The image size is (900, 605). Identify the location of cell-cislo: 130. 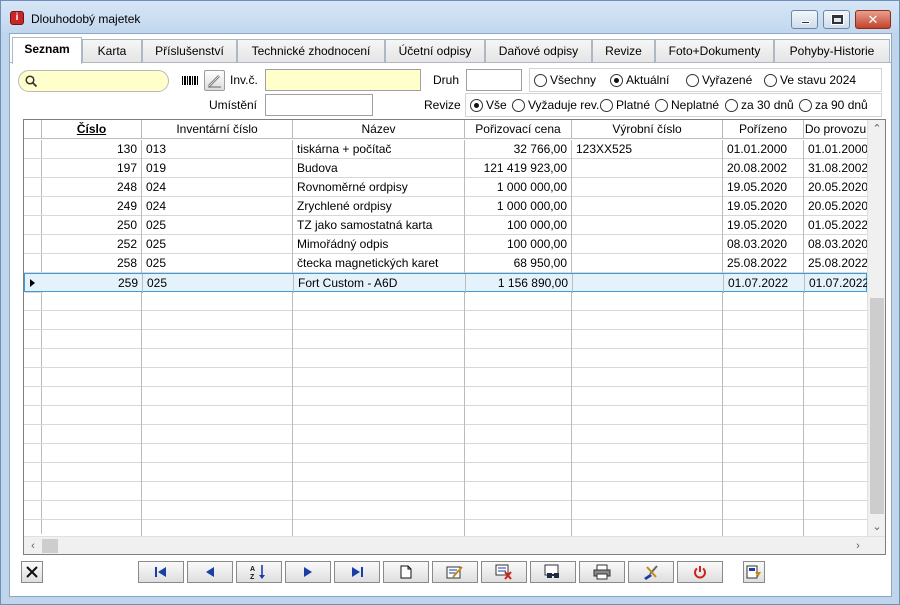
(92, 149).